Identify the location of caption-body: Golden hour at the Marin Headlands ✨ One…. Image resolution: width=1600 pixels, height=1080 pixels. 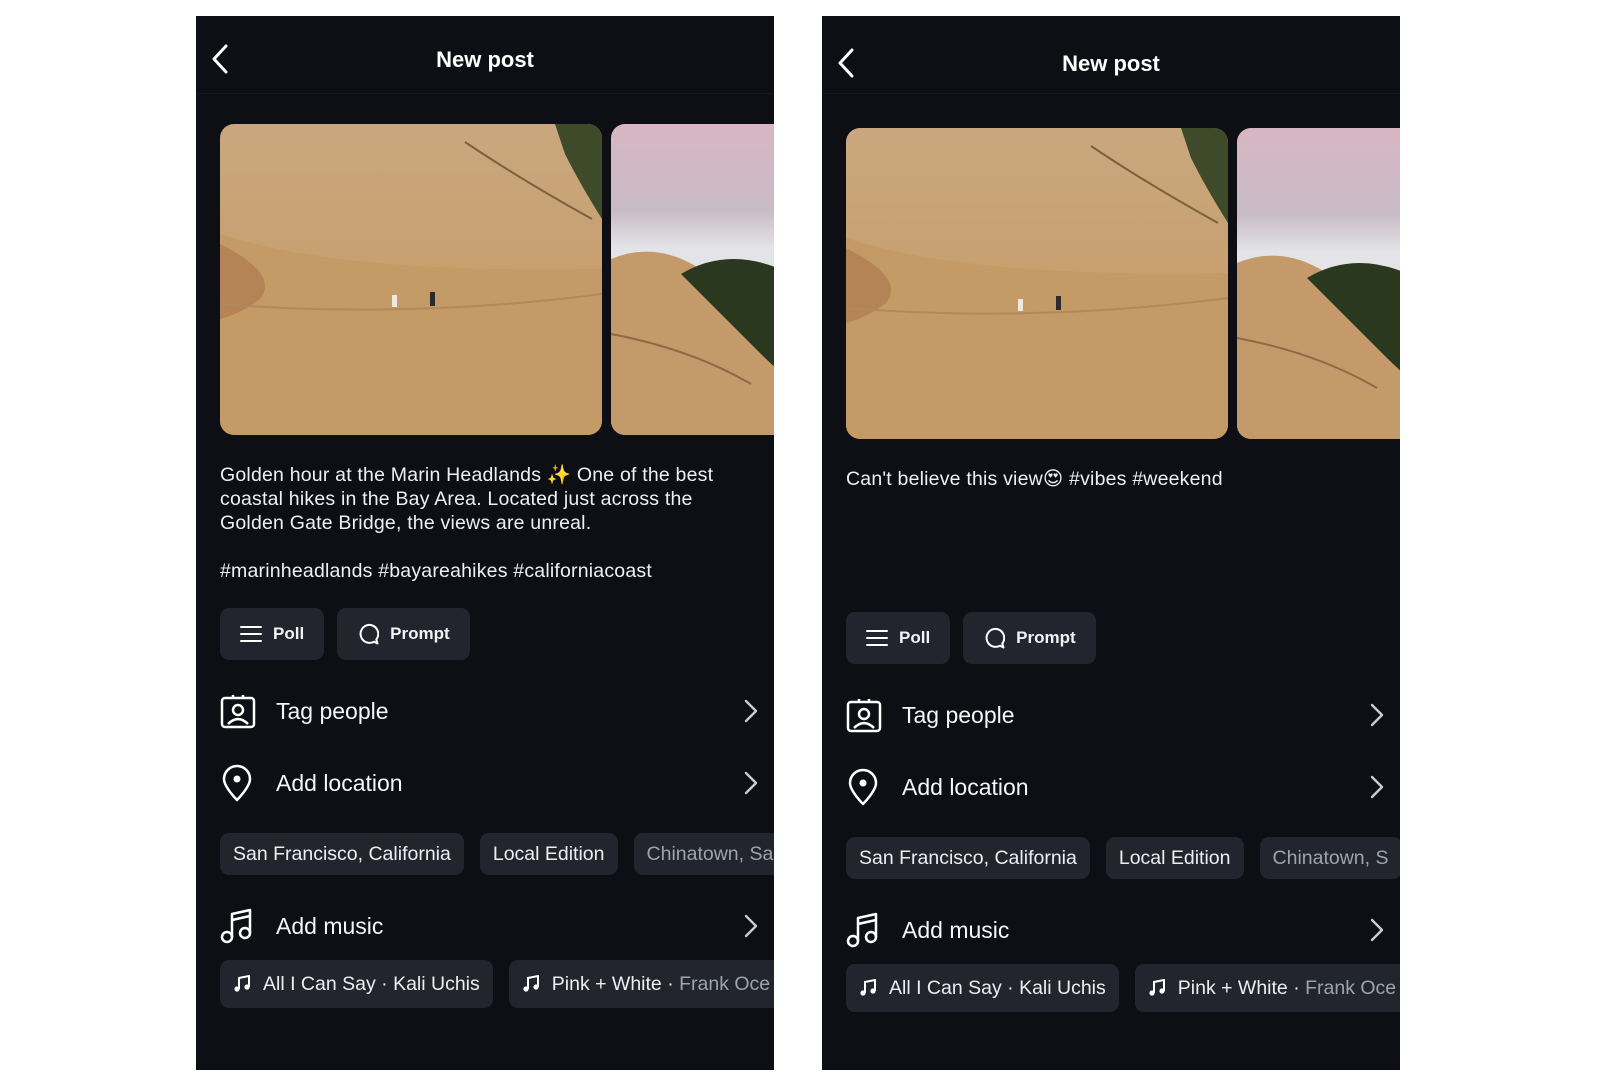
(467, 499).